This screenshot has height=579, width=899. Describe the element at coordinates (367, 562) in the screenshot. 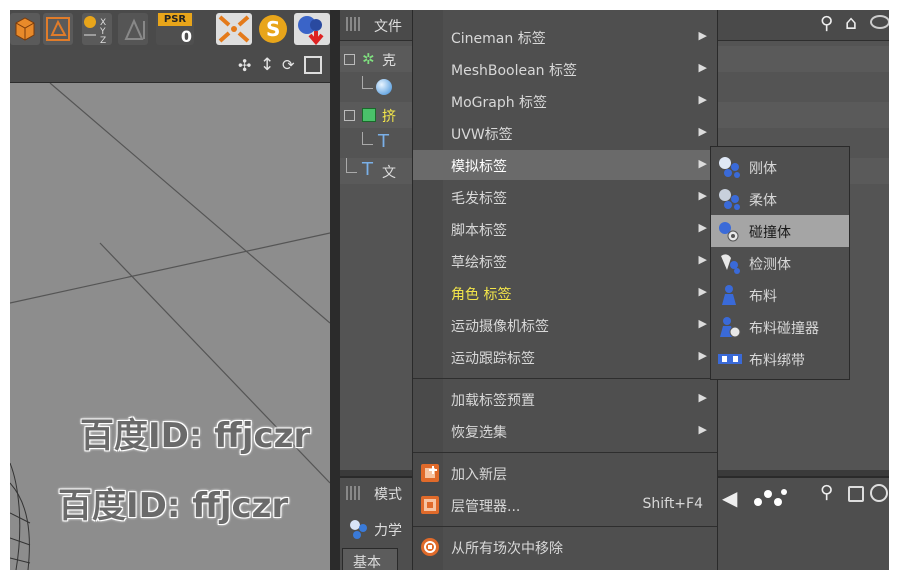

I see `tab-basic-label: 基本` at that location.